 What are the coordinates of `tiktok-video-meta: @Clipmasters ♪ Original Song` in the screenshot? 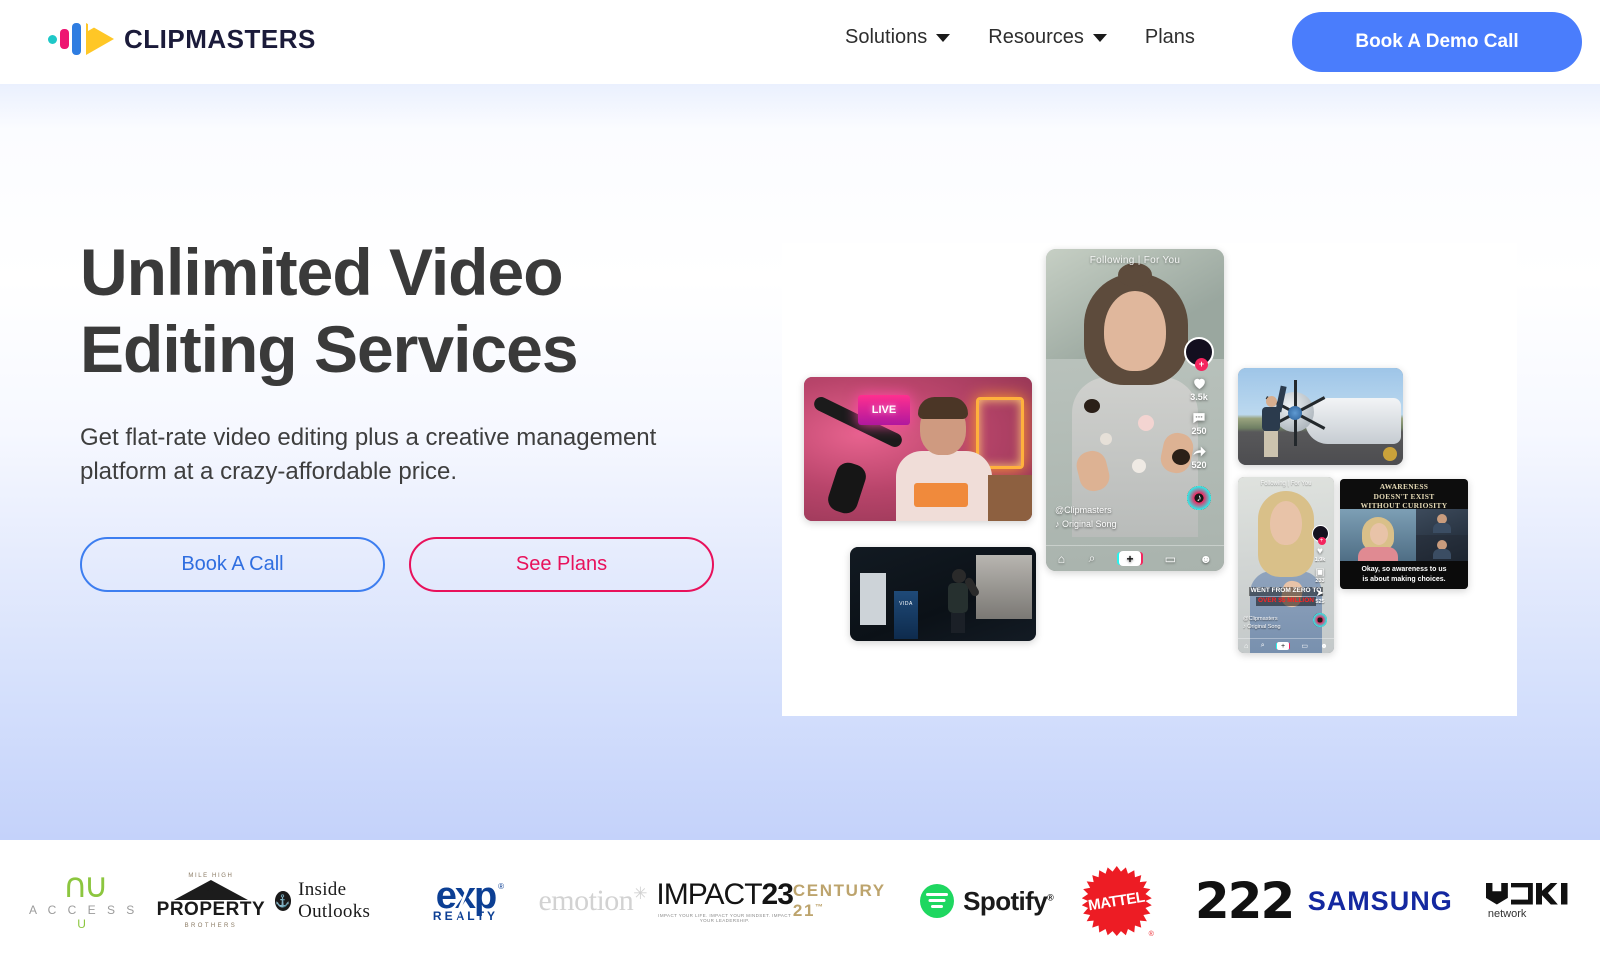 It's located at (1262, 623).